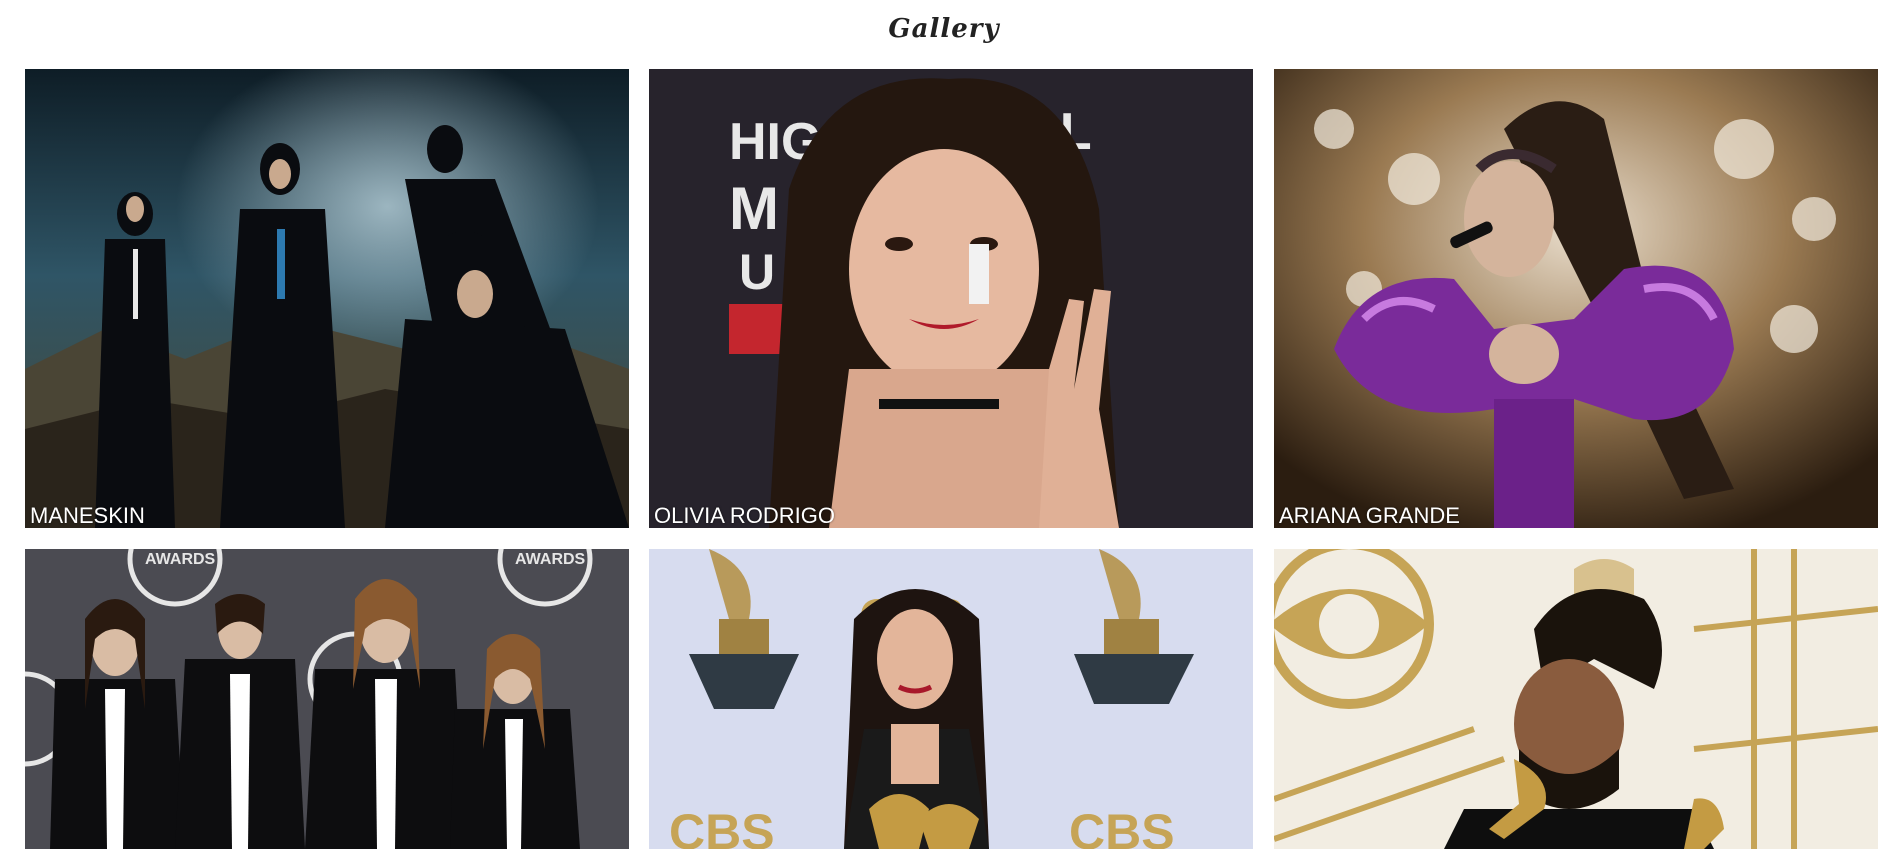 This screenshot has width=1888, height=849. I want to click on gallery-photo, so click(1576, 699).